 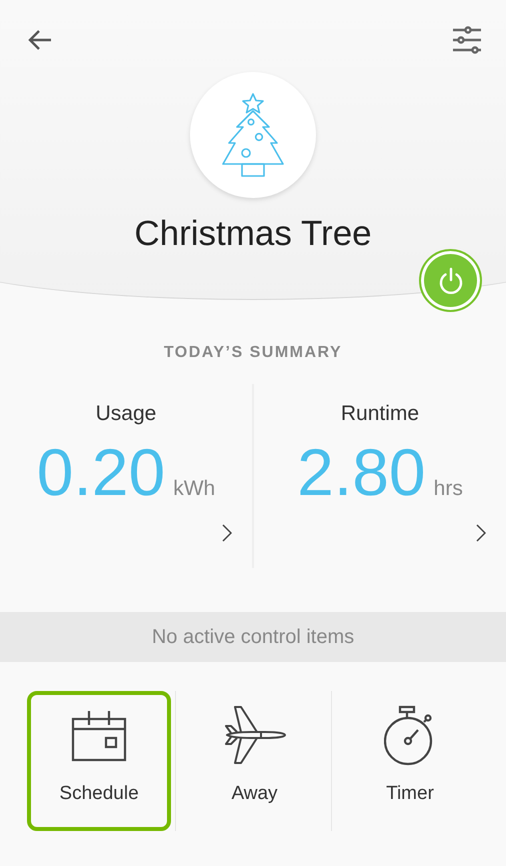 I want to click on metric-label: Runtime, so click(x=380, y=414).